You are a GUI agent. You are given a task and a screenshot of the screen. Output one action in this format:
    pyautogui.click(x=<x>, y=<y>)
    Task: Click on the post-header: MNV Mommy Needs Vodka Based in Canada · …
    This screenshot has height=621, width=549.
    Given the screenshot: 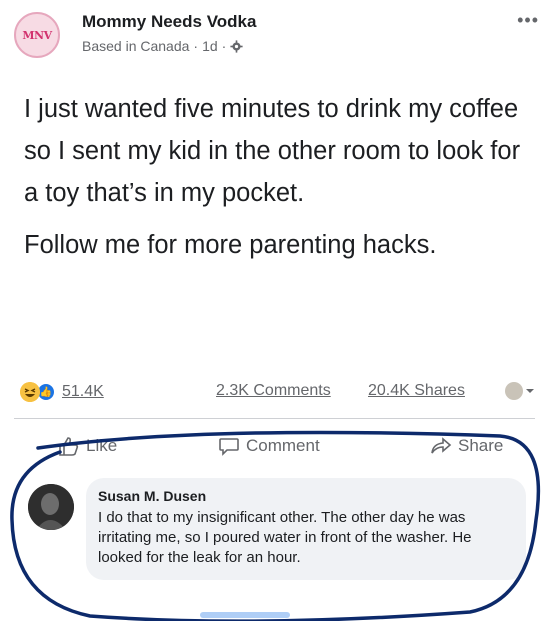 What is the action you would take?
    pyautogui.click(x=276, y=35)
    